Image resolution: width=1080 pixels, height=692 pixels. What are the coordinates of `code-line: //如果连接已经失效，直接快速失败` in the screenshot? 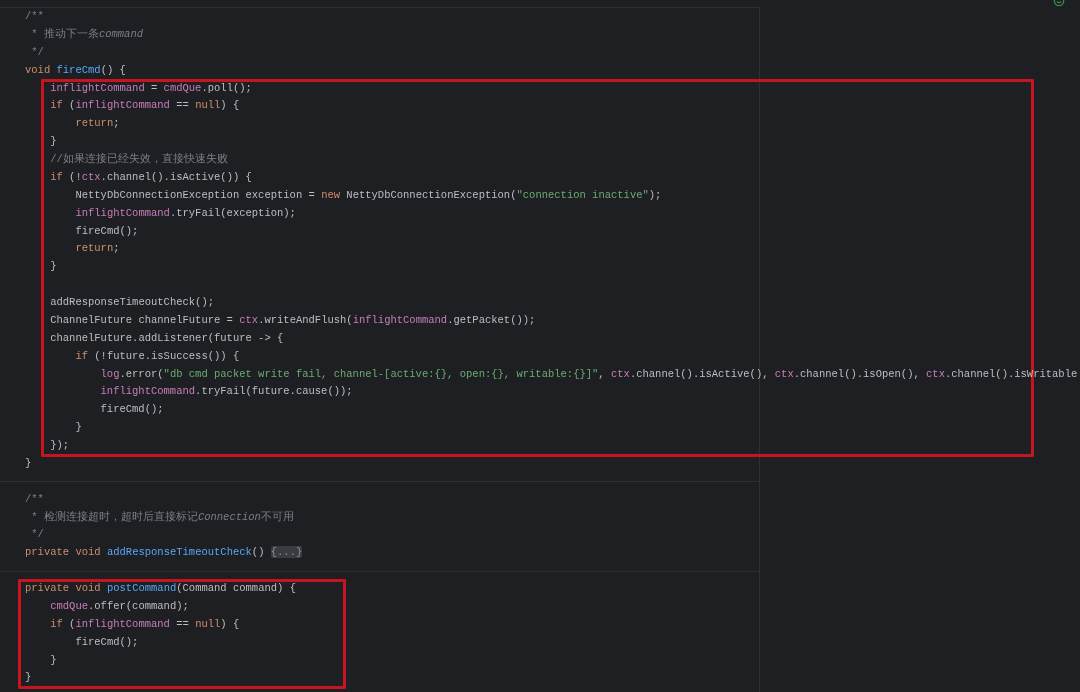 It's located at (139, 159).